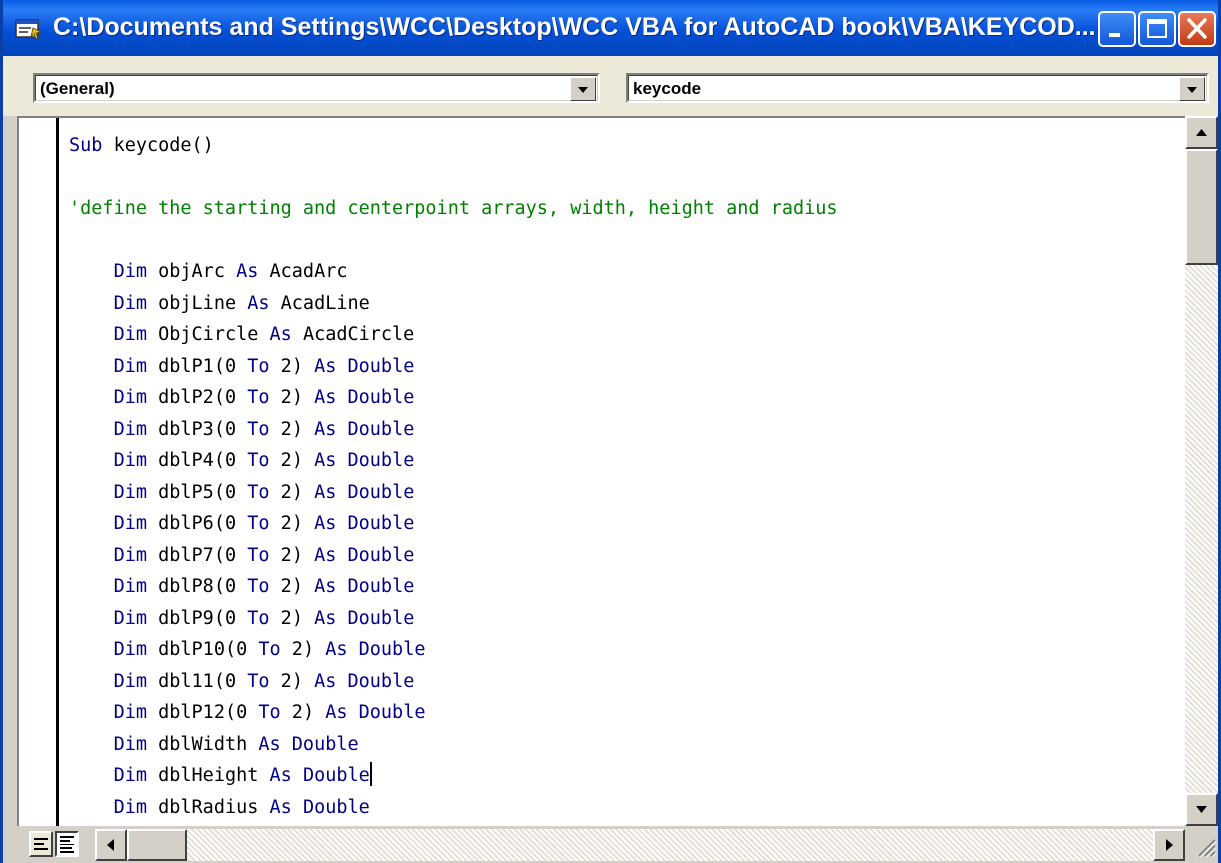 The image size is (1221, 863). Describe the element at coordinates (39, 472) in the screenshot. I see `margin-indicator-bar` at that location.